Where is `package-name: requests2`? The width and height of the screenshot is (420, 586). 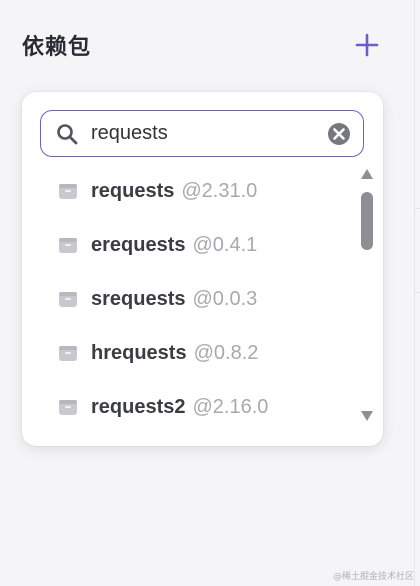
package-name: requests2 is located at coordinates (138, 406).